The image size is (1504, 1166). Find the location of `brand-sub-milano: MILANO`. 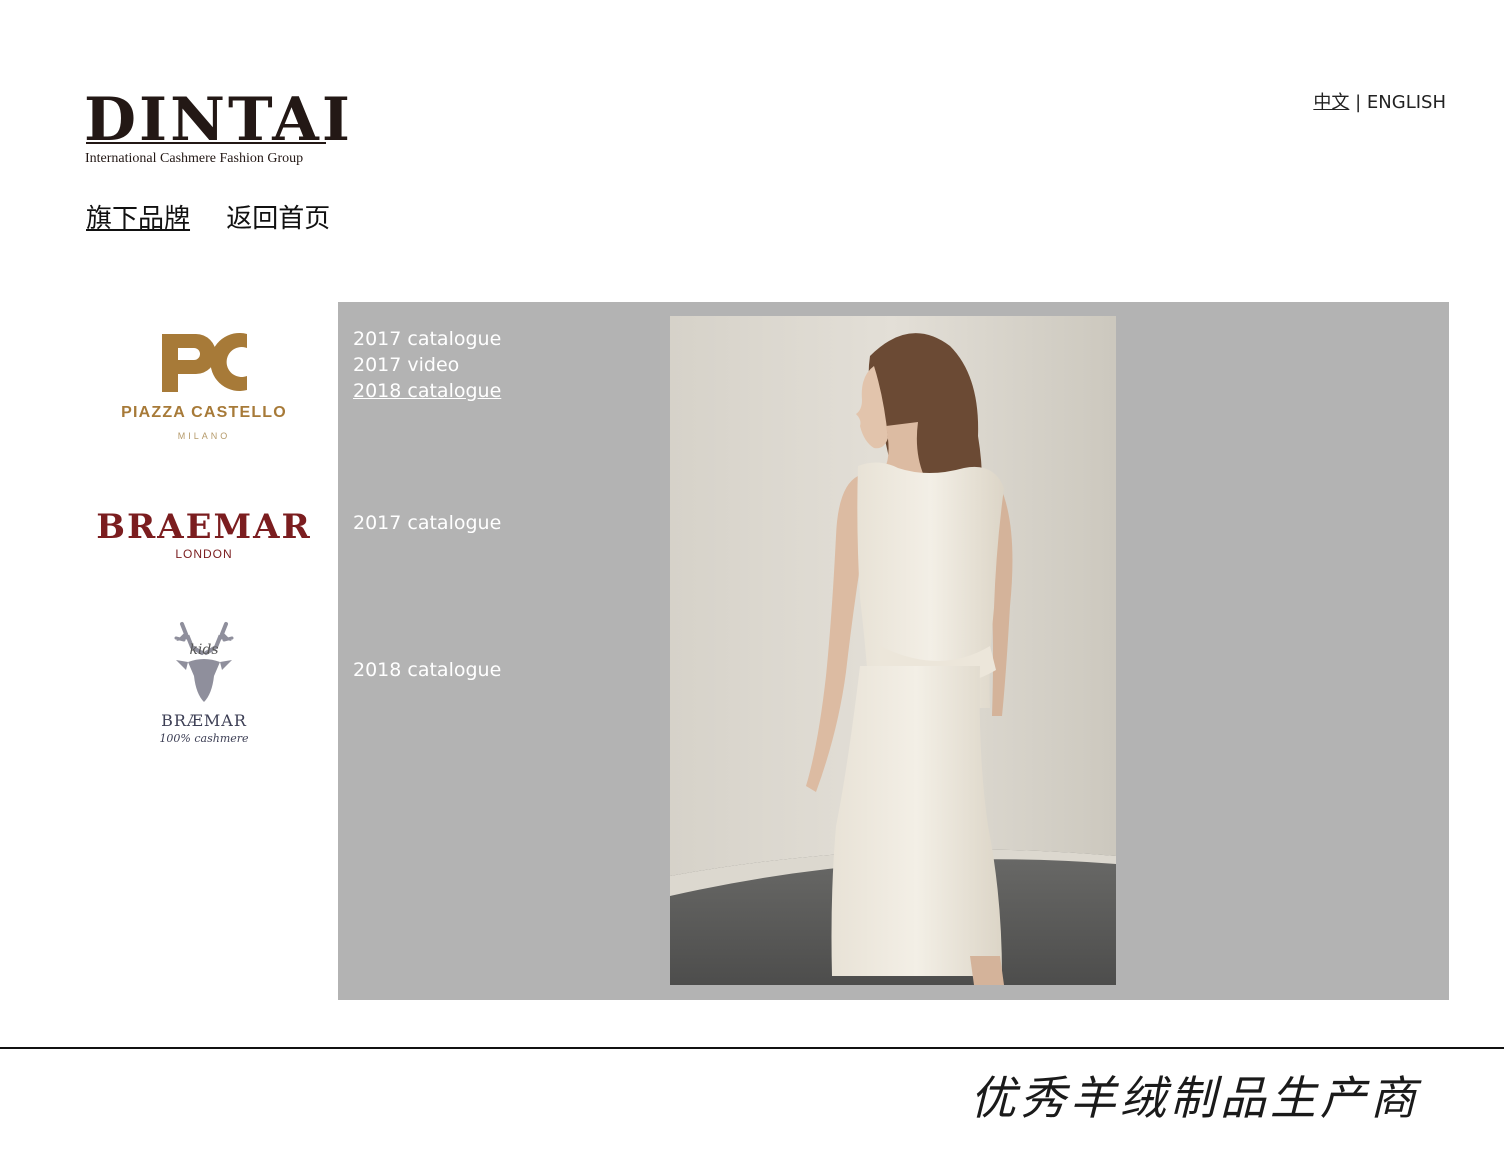

brand-sub-milano: MILANO is located at coordinates (204, 435).